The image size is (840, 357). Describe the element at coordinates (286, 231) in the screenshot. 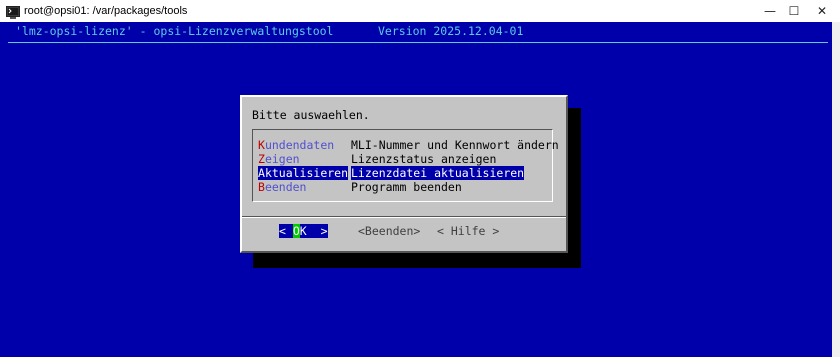

I see `ok-button-left: <` at that location.